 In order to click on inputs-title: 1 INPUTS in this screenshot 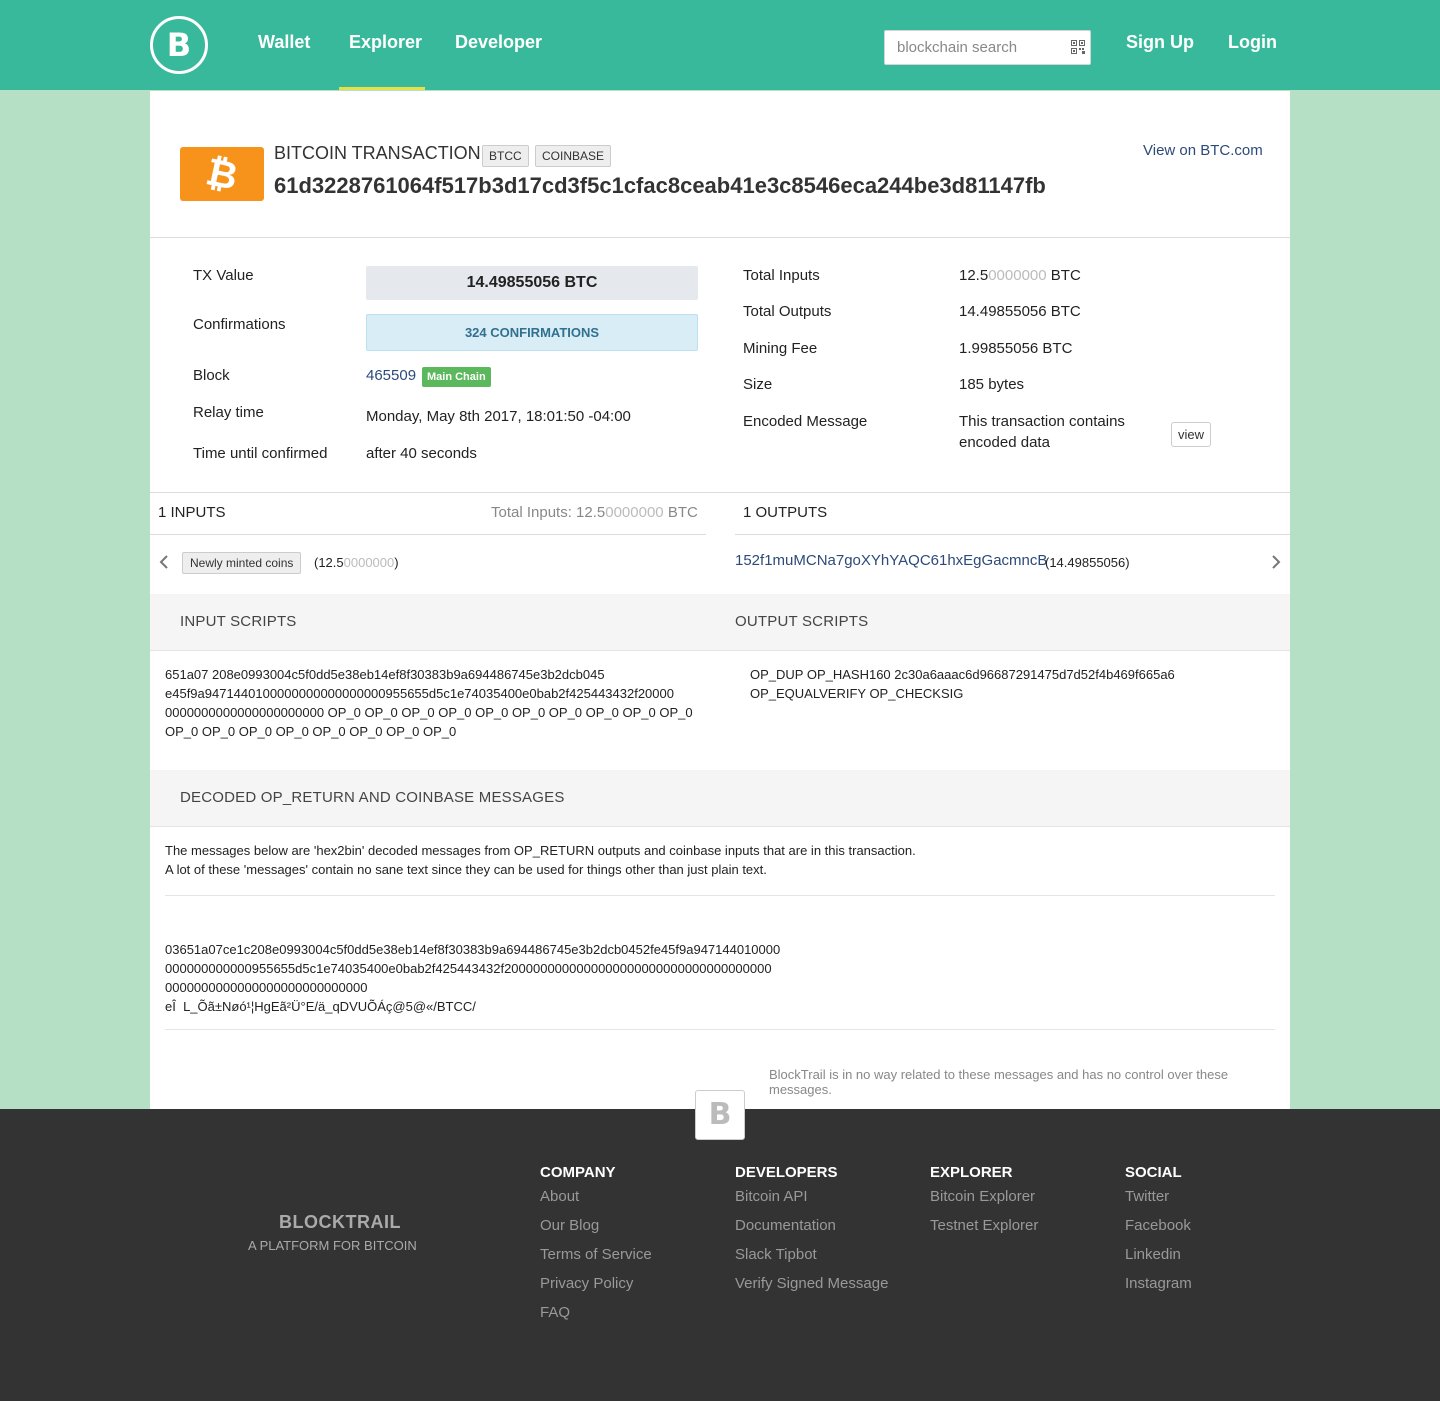, I will do `click(192, 512)`.